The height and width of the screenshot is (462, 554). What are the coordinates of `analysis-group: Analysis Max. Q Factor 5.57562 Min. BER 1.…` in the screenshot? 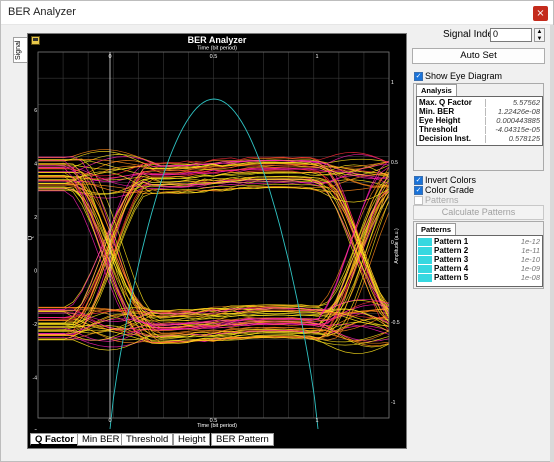 It's located at (478, 127).